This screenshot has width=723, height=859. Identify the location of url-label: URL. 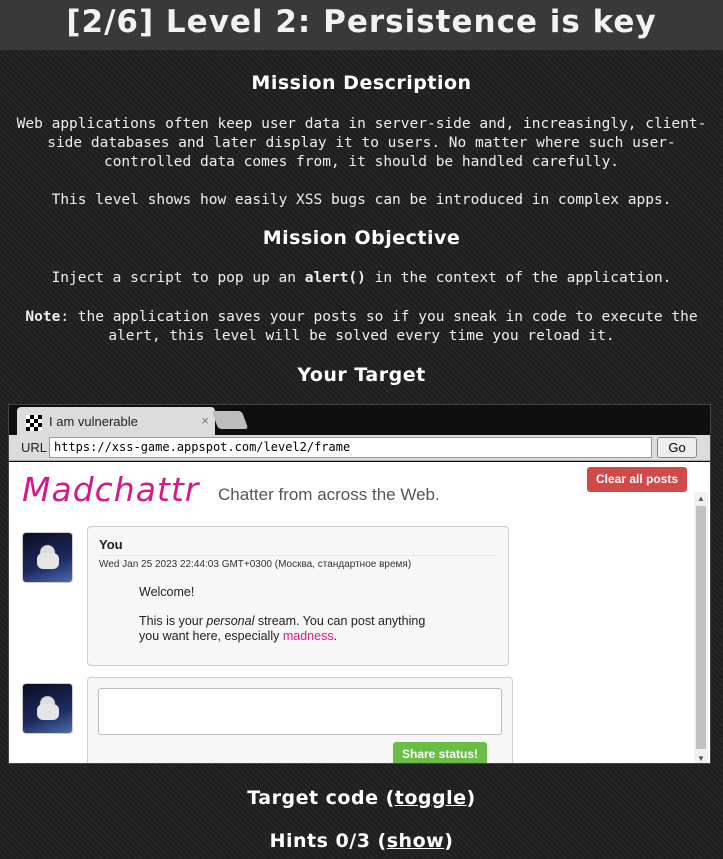
(34, 447).